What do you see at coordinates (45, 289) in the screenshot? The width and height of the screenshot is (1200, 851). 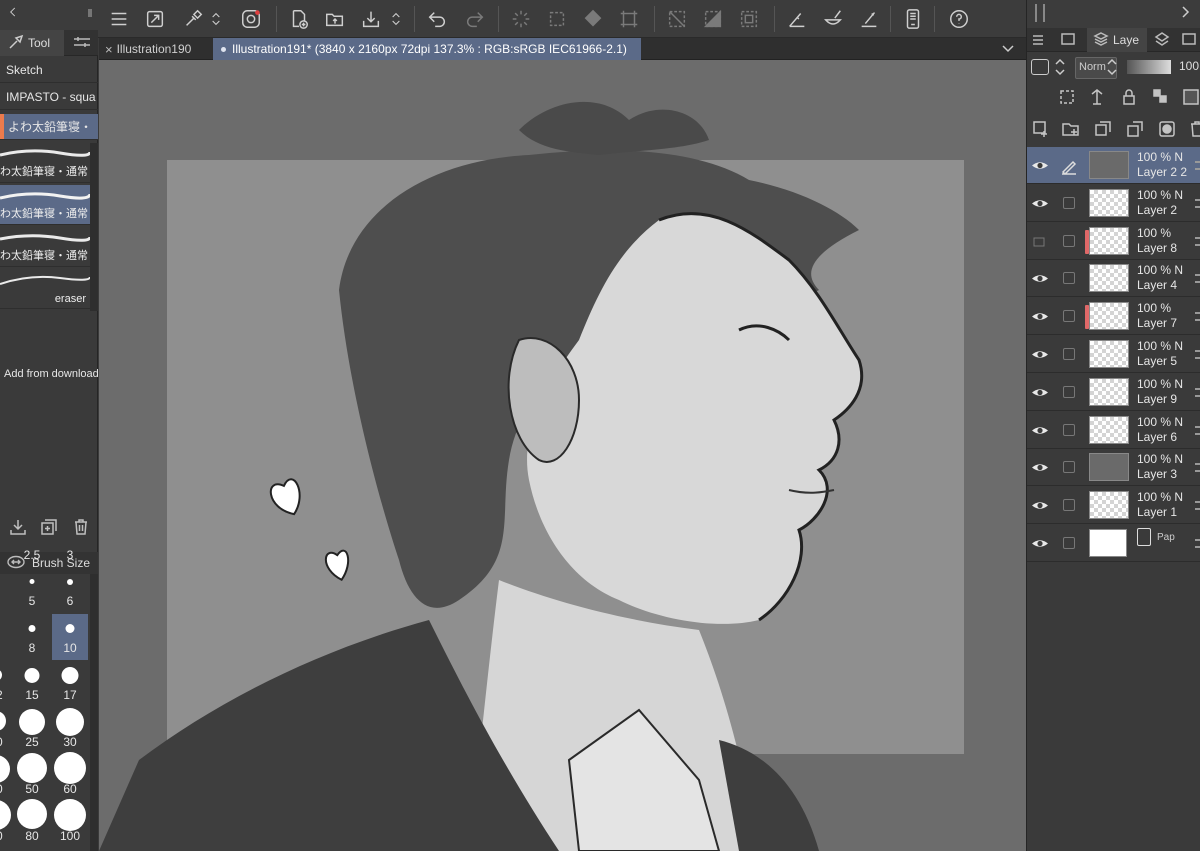 I see `brush-item-eraser: eraser` at bounding box center [45, 289].